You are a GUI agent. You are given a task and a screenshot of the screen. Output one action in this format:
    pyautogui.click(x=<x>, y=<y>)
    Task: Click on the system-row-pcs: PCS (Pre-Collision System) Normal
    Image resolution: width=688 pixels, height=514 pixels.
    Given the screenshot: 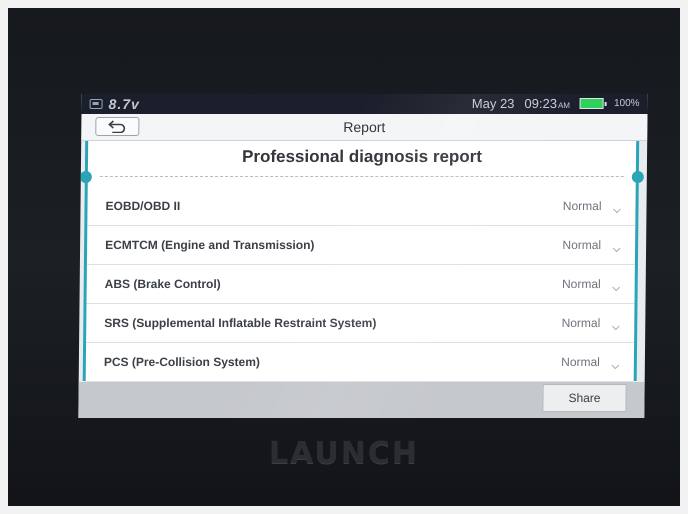 What is the action you would take?
    pyautogui.click(x=360, y=362)
    